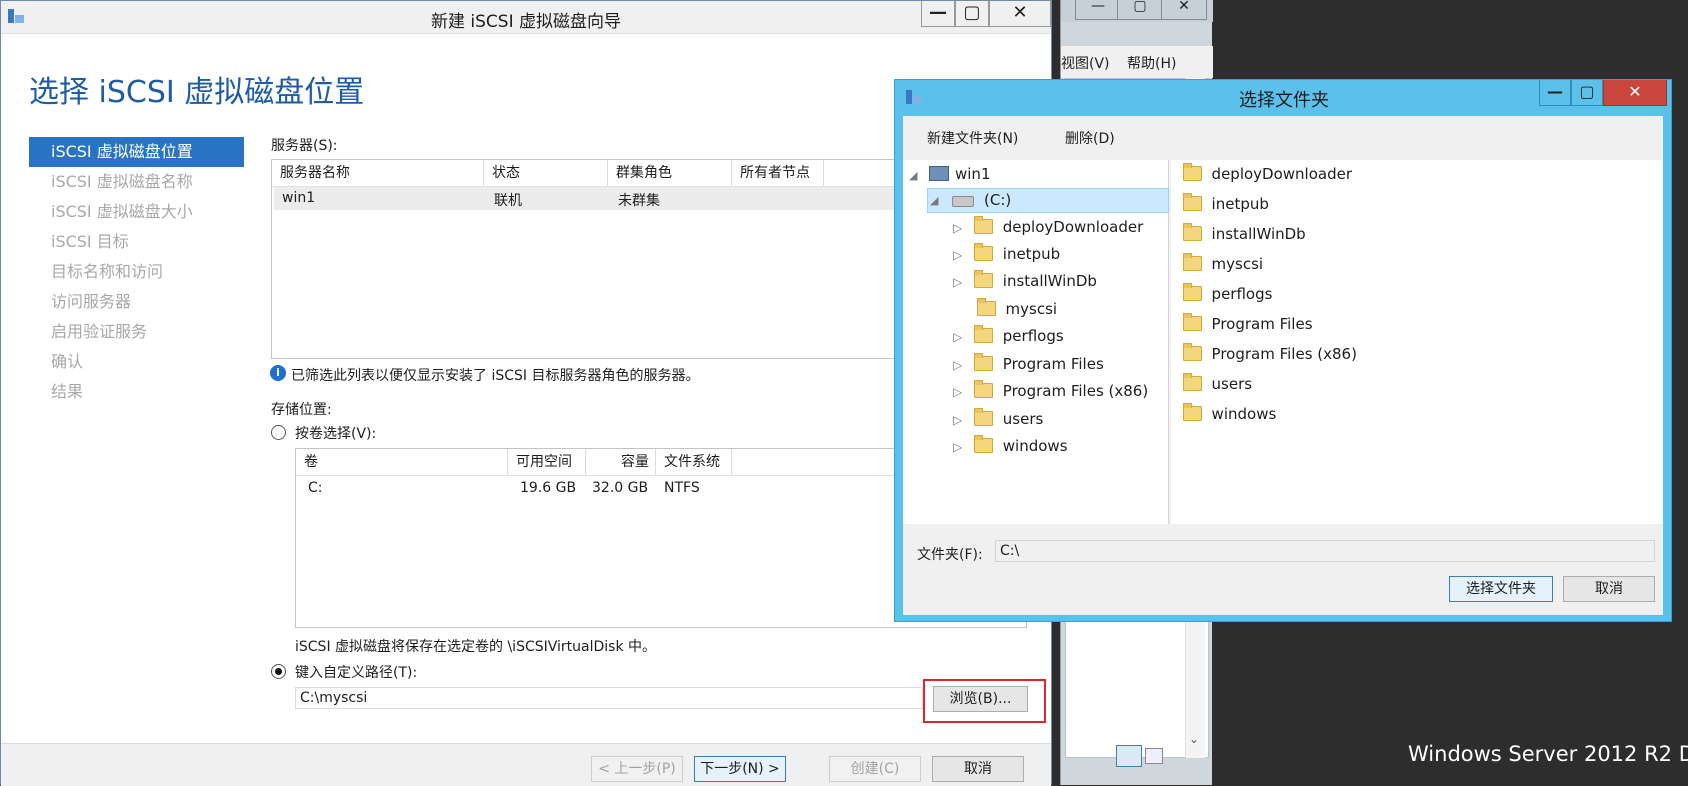  I want to click on select-folder-button: 选择文件夹, so click(1501, 589).